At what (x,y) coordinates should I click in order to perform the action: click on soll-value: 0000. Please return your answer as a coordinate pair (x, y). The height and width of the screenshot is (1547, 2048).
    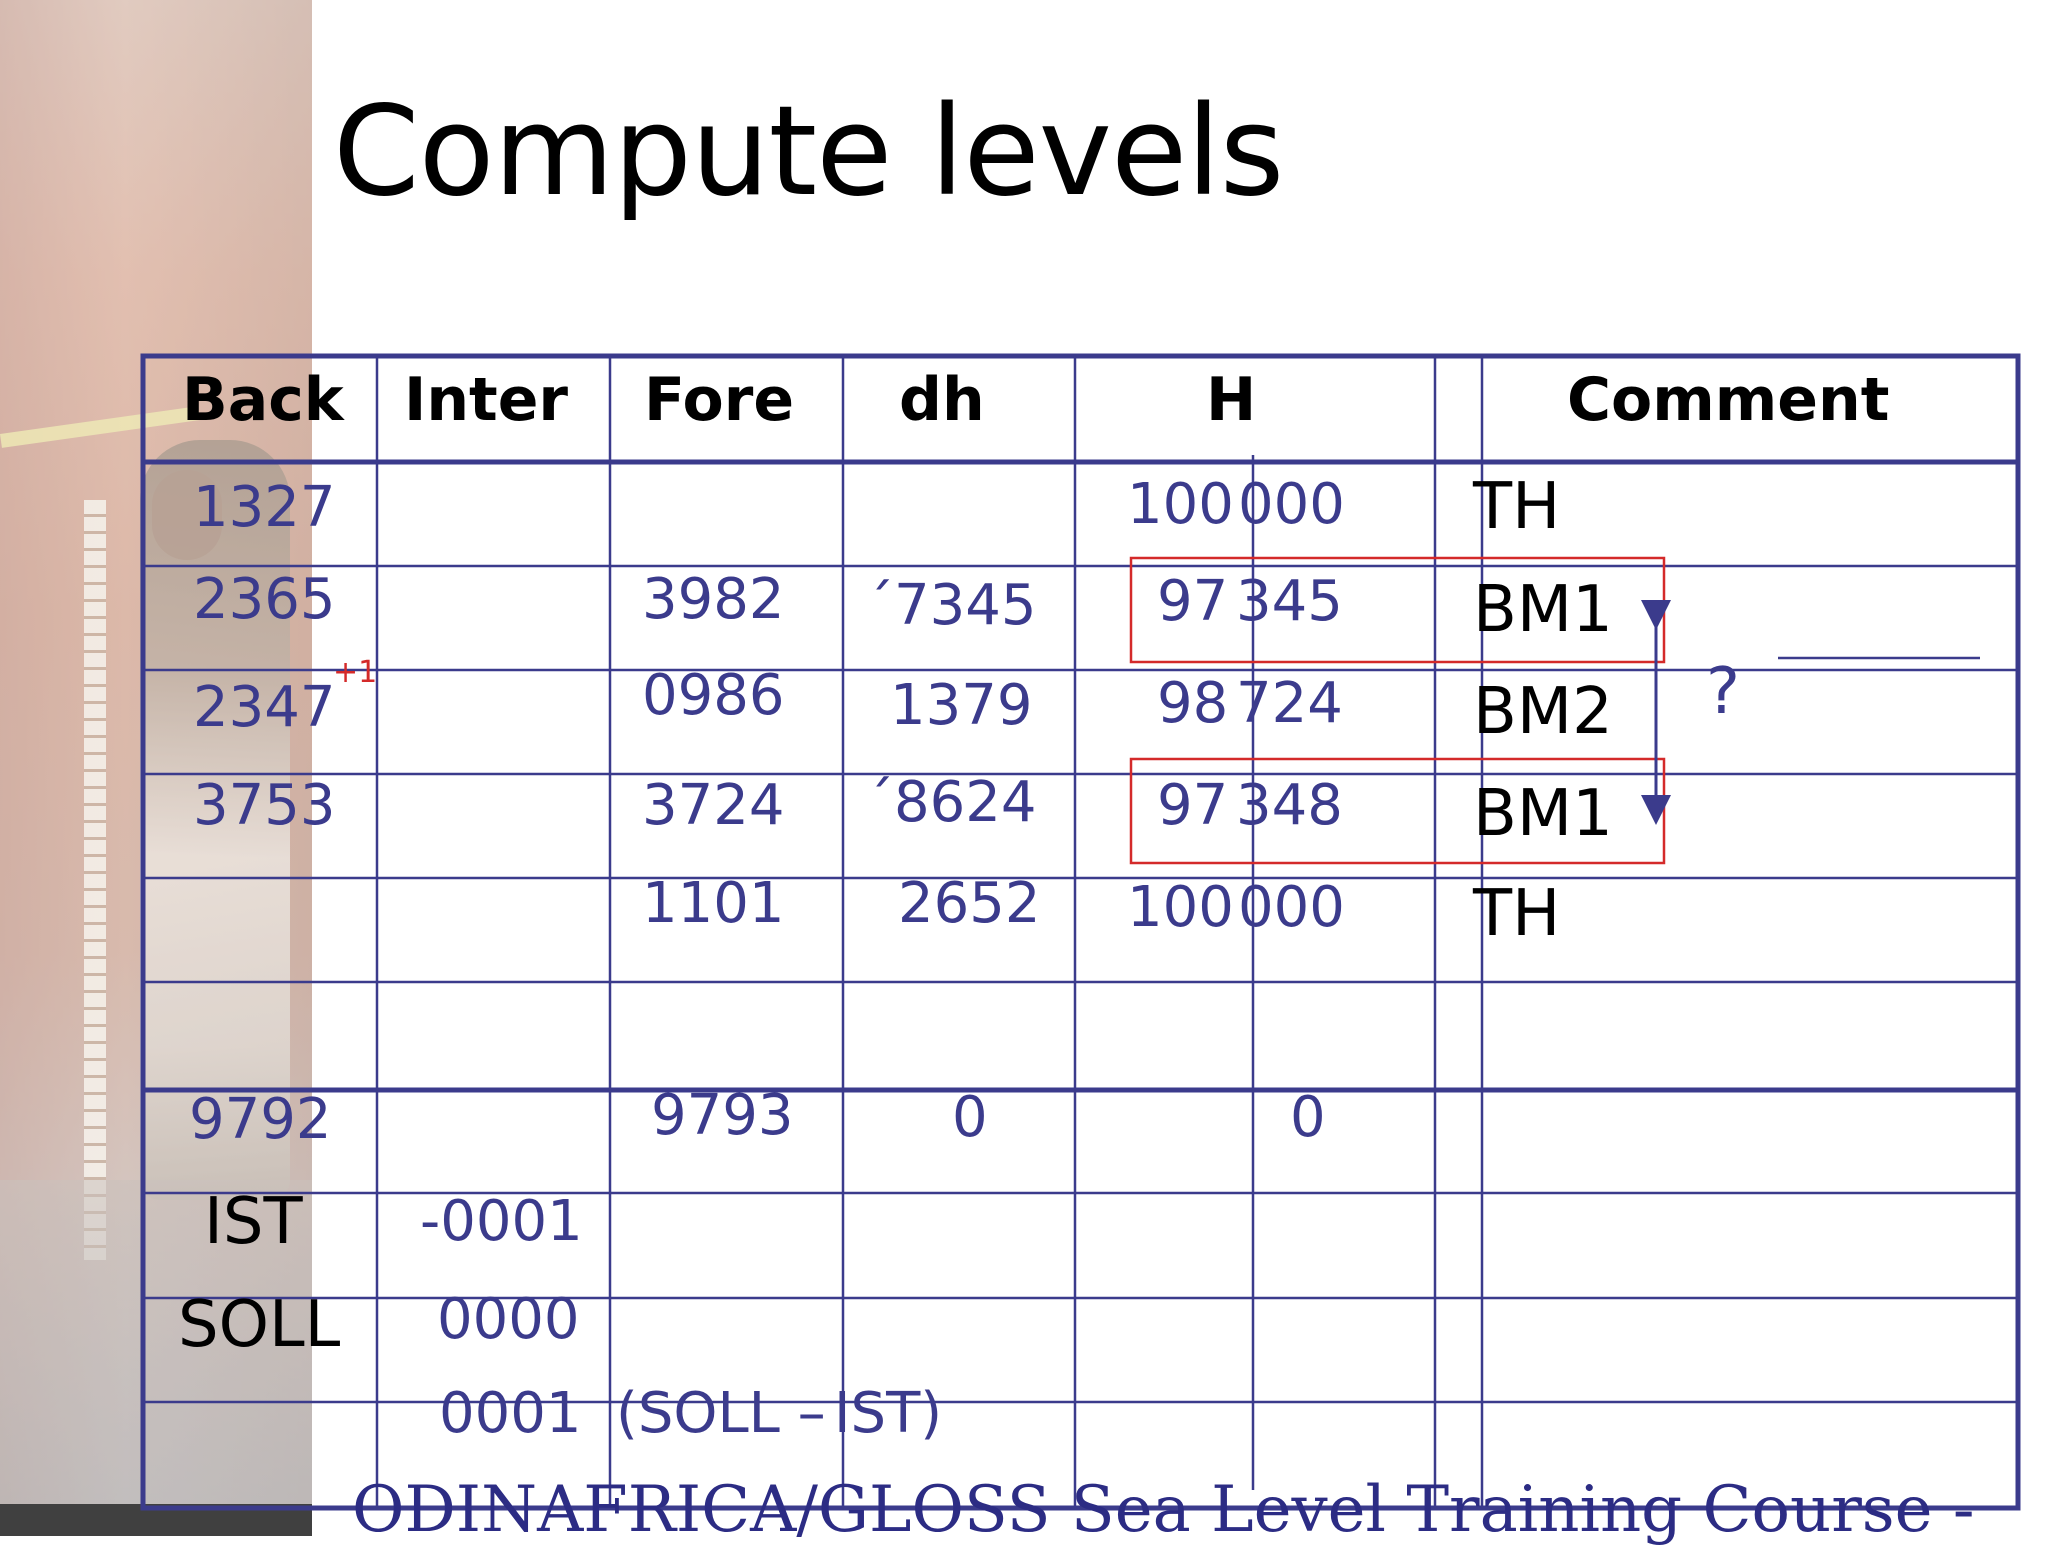
    Looking at the image, I should click on (508, 1319).